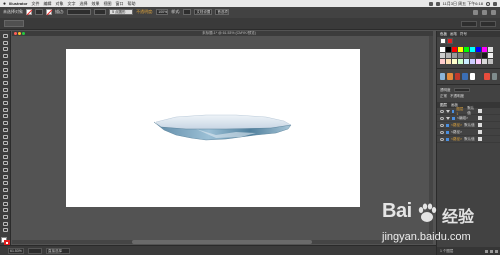 Image resolution: width=500 pixels, height=255 pixels. What do you see at coordinates (468, 118) in the screenshot?
I see `layer-row: <编组>` at bounding box center [468, 118].